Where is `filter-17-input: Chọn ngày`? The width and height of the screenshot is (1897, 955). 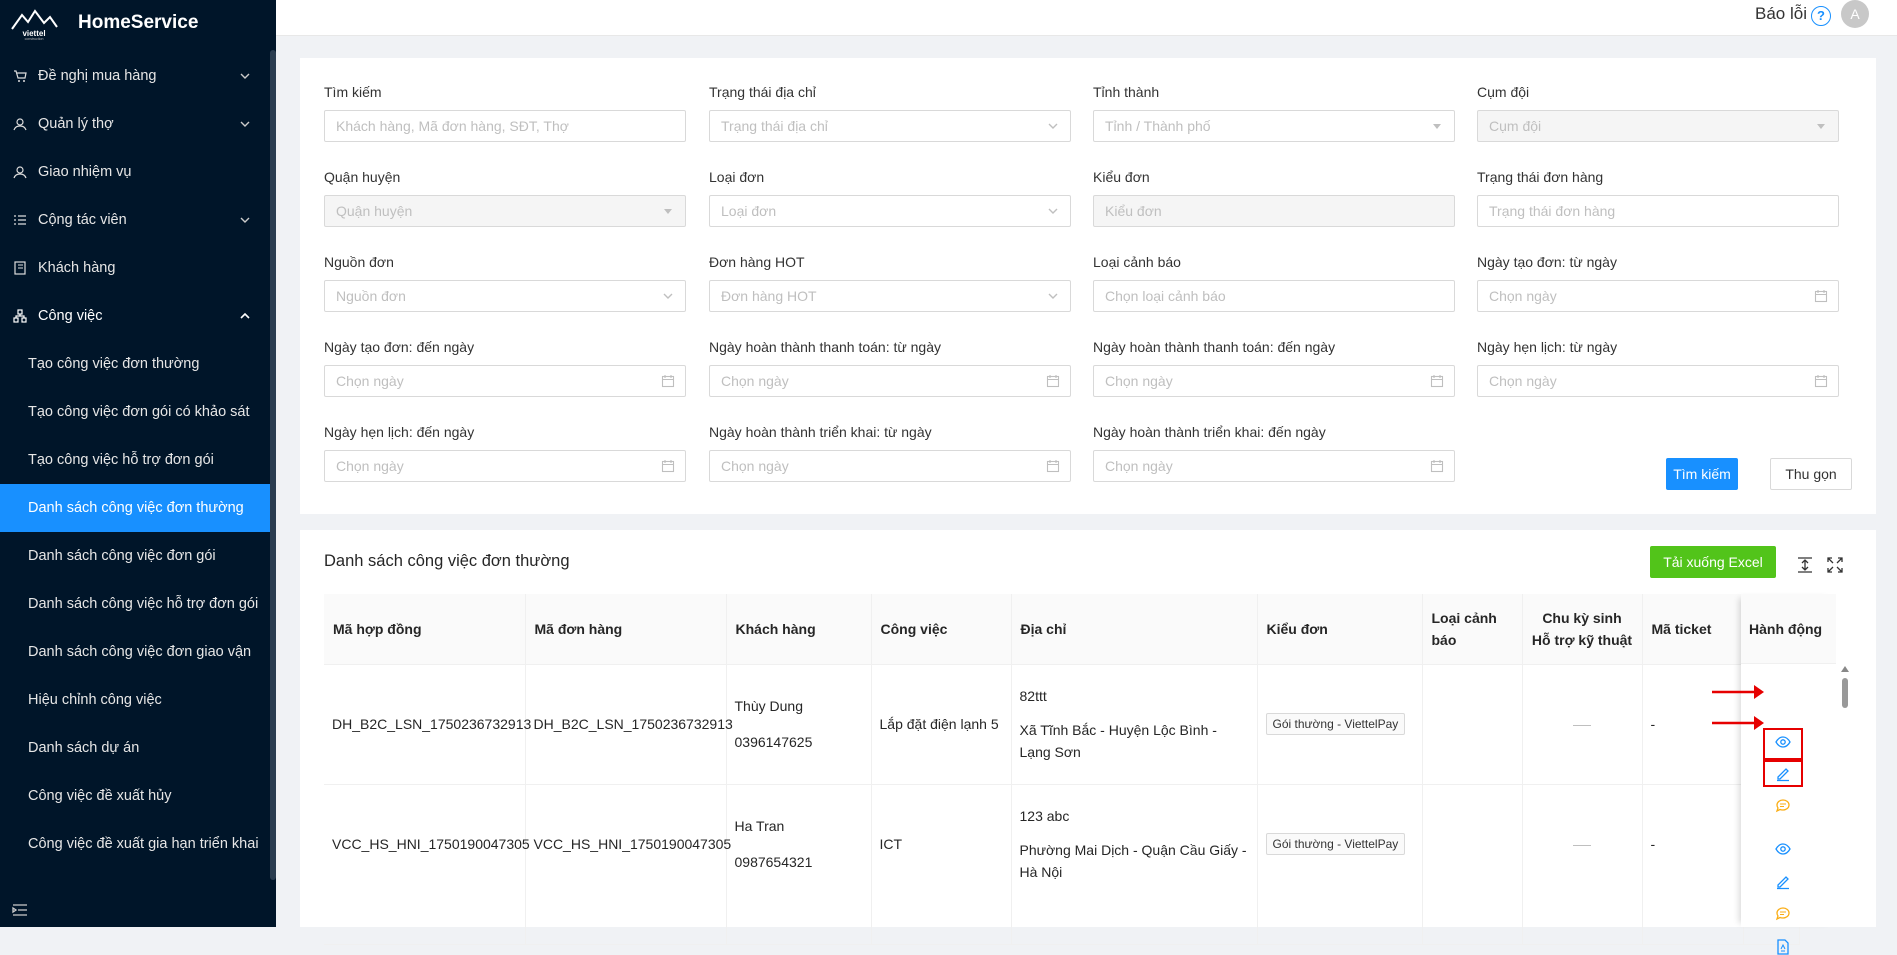 filter-17-input: Chọn ngày is located at coordinates (890, 466).